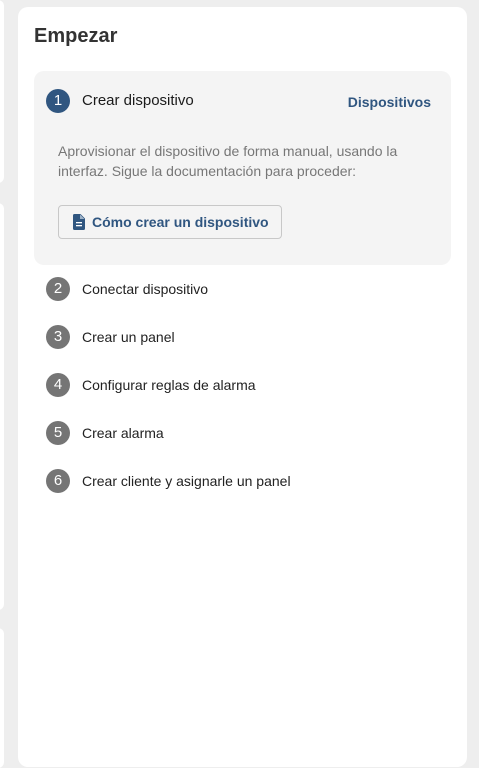 Image resolution: width=479 pixels, height=768 pixels. I want to click on step-item-create-alarm: 5 Crear alarma, so click(246, 433).